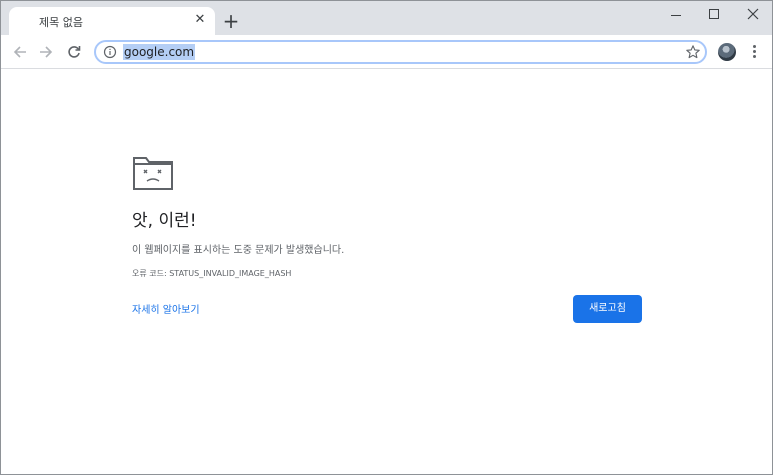 The width and height of the screenshot is (773, 475). Describe the element at coordinates (386, 18) in the screenshot. I see `tab-strip: 제목 없음 ✕ +` at that location.